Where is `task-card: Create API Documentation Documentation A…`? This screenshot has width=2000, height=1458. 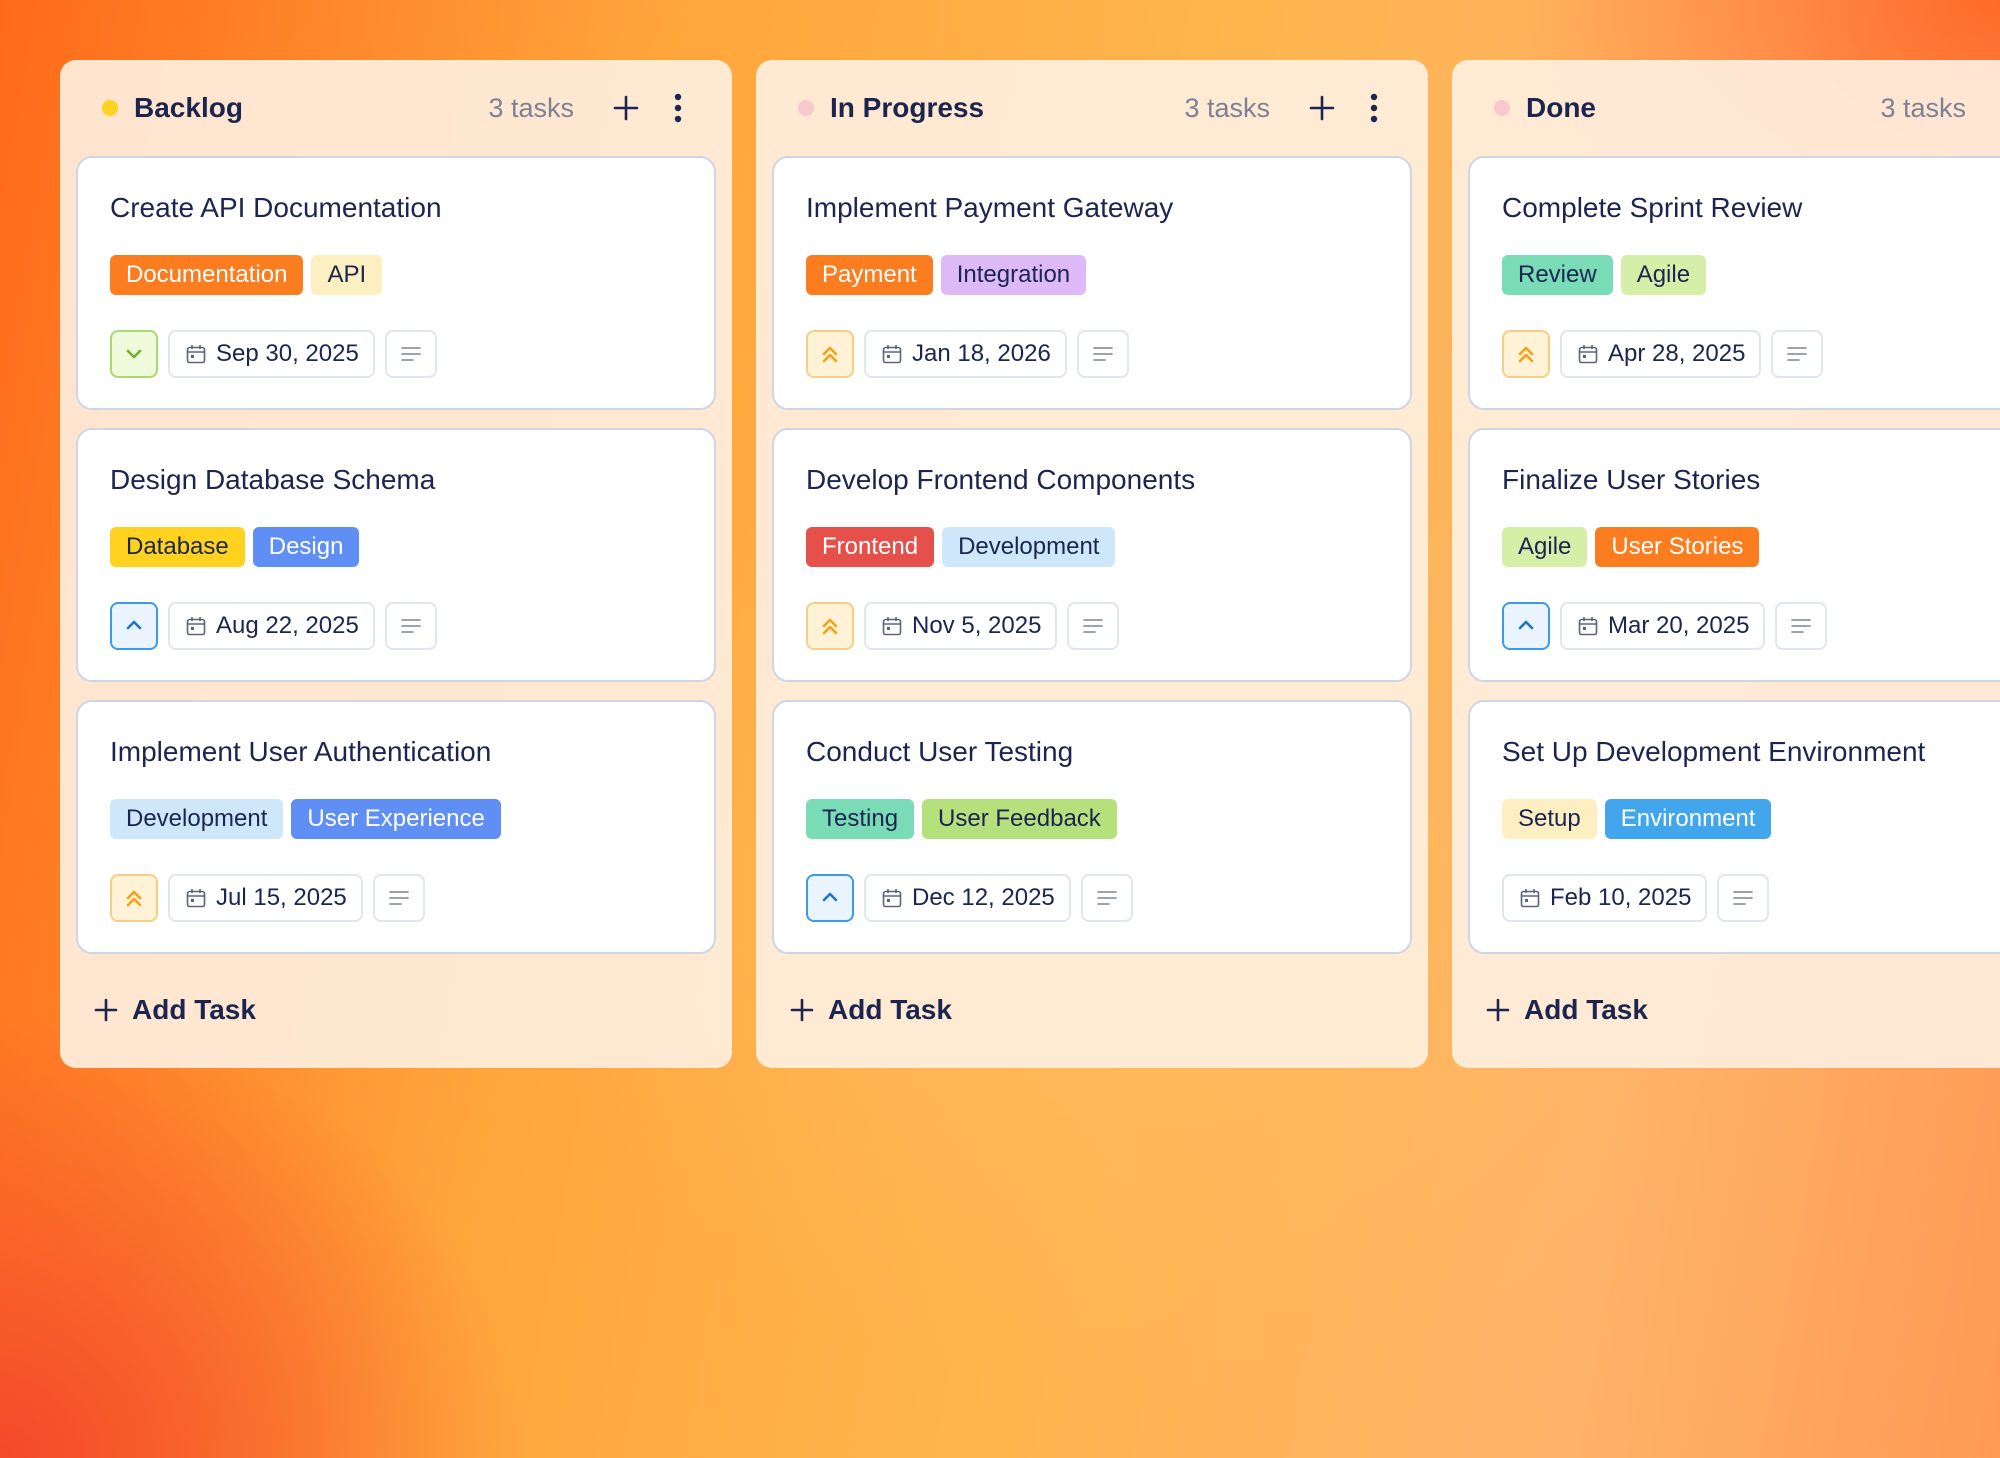 task-card: Create API Documentation Documentation A… is located at coordinates (396, 283).